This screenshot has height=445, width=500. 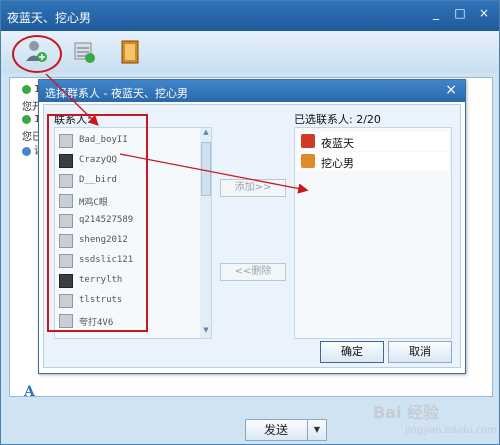 I want to click on annotation-arrows, so click(x=177, y=133).